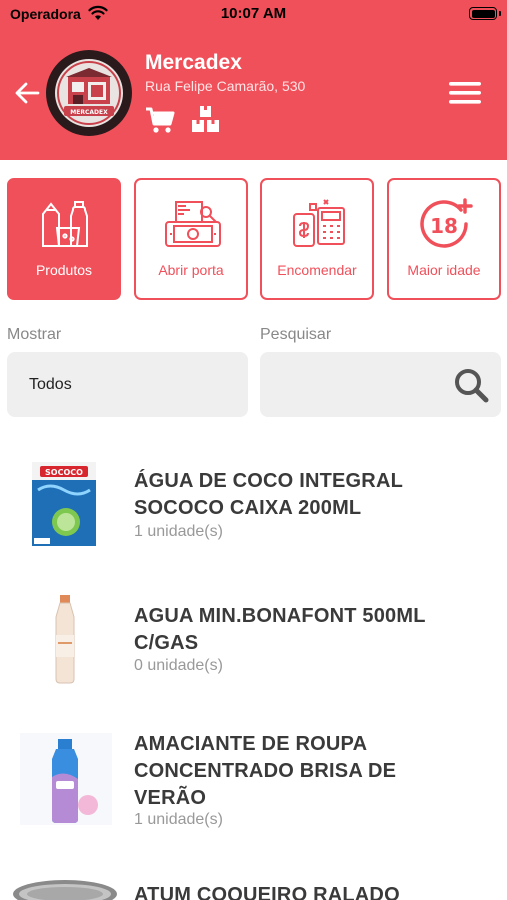 Image resolution: width=507 pixels, height=900 pixels. Describe the element at coordinates (485, 13) in the screenshot. I see `battery-icon` at that location.